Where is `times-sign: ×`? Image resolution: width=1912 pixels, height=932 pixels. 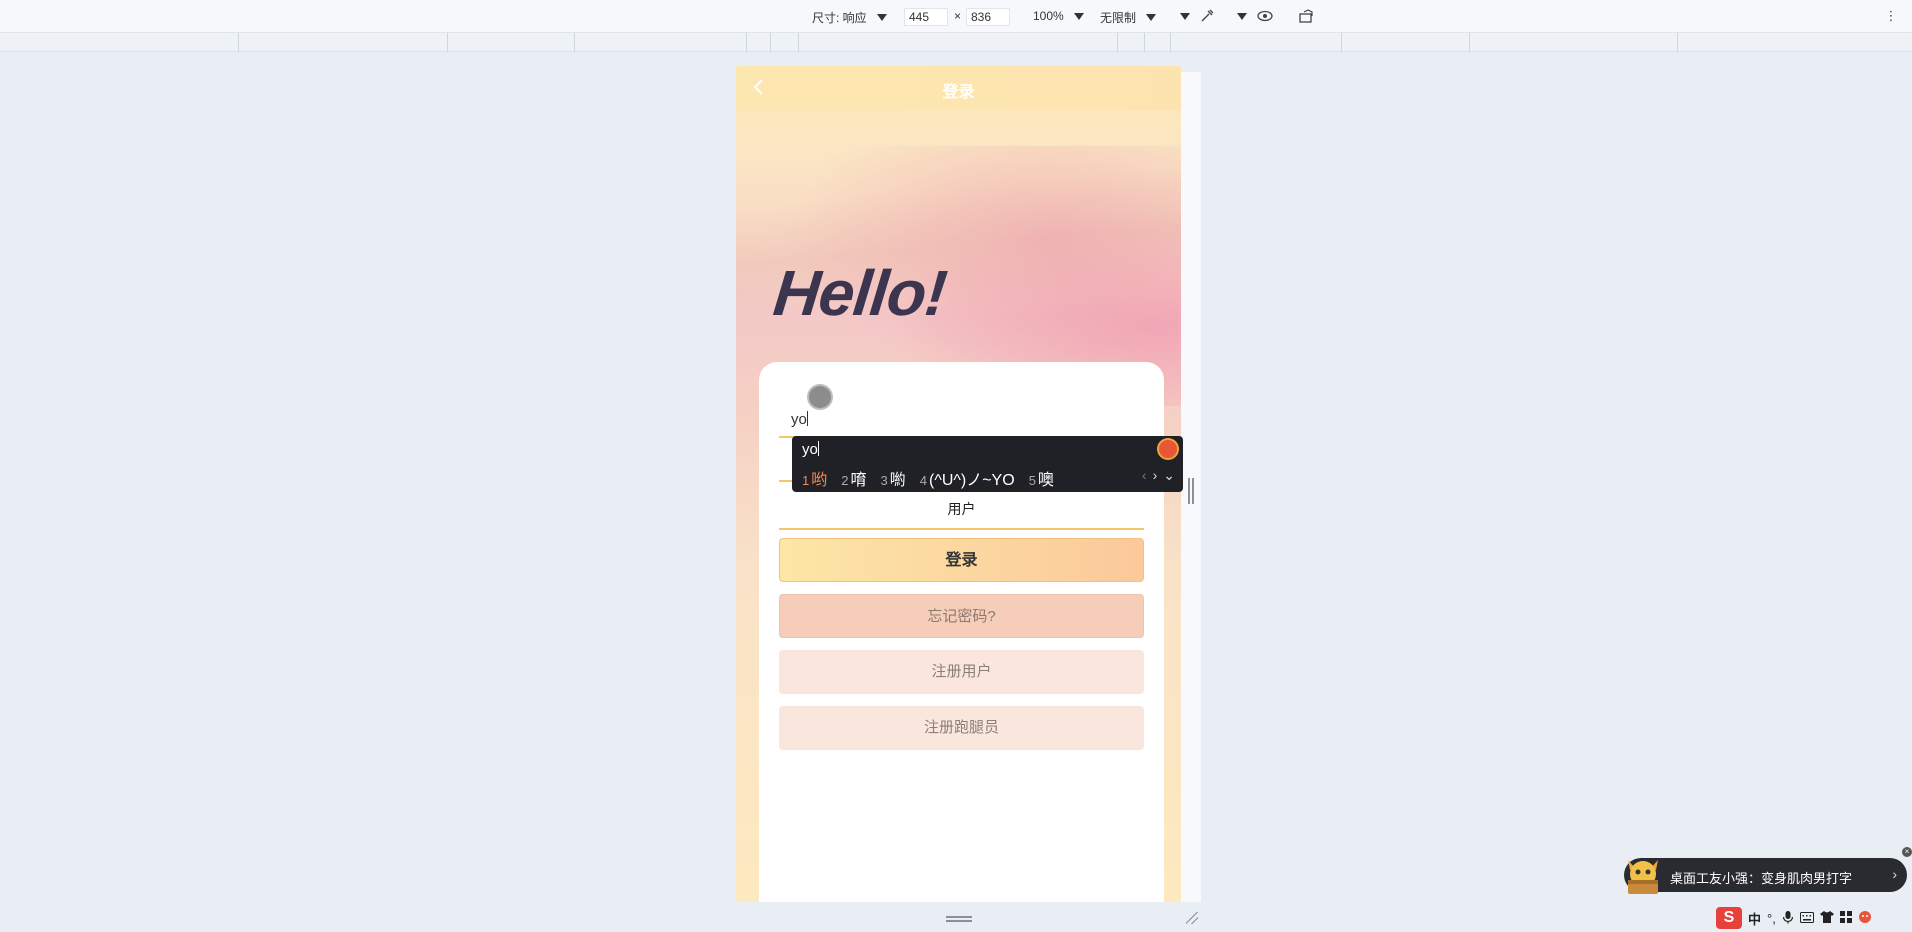
times-sign: × is located at coordinates (958, 16).